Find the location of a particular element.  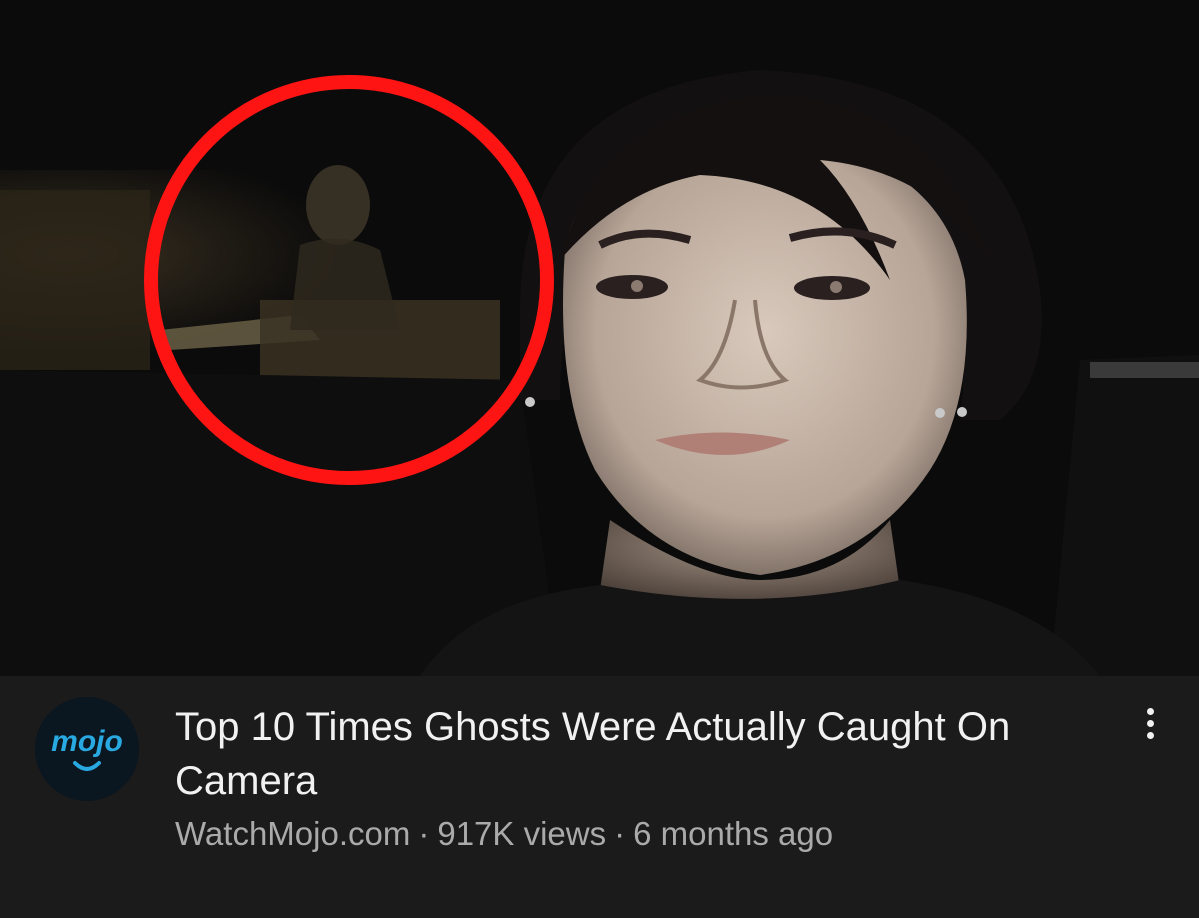

mojo-logo-icon: mojo is located at coordinates (87, 749).